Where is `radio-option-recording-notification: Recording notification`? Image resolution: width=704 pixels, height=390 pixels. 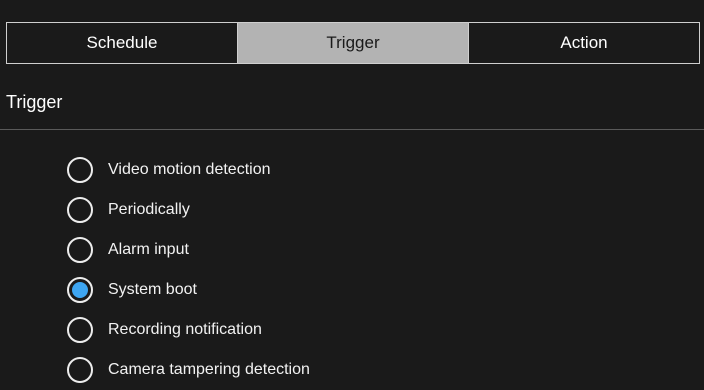
radio-option-recording-notification: Recording notification is located at coordinates (377, 330).